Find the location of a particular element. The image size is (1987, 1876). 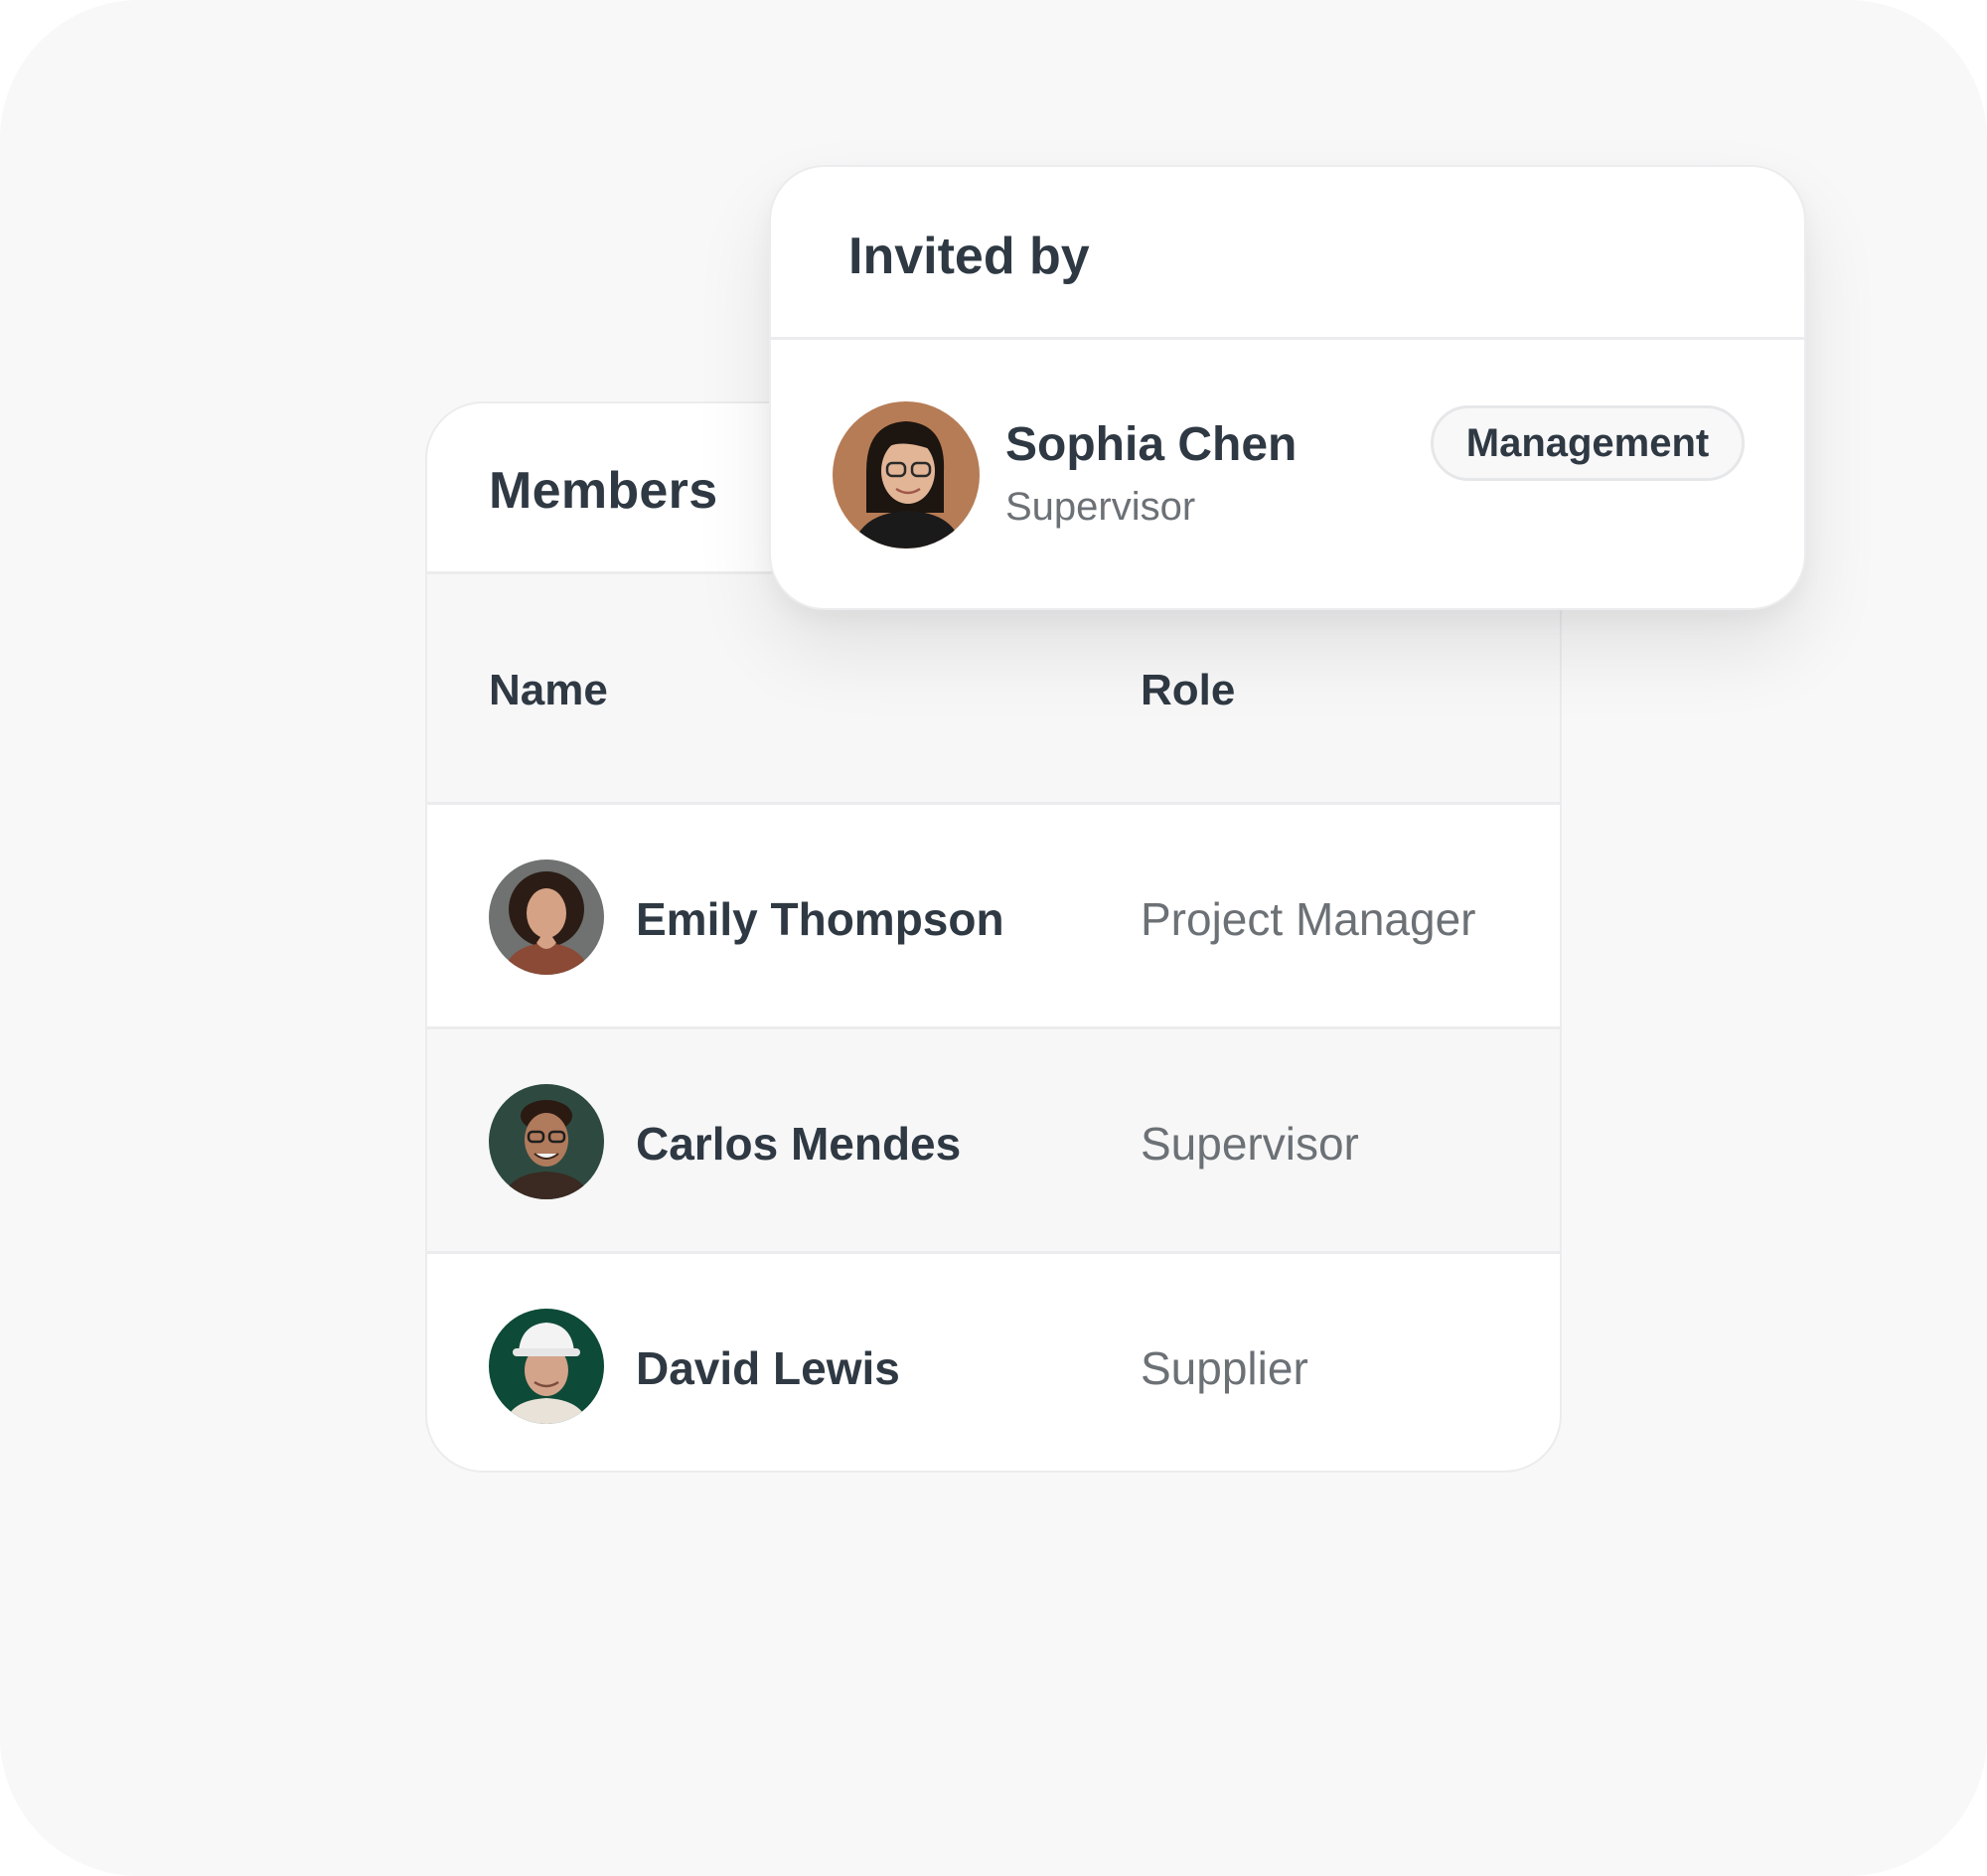

david-avatar-photo is located at coordinates (546, 1367).